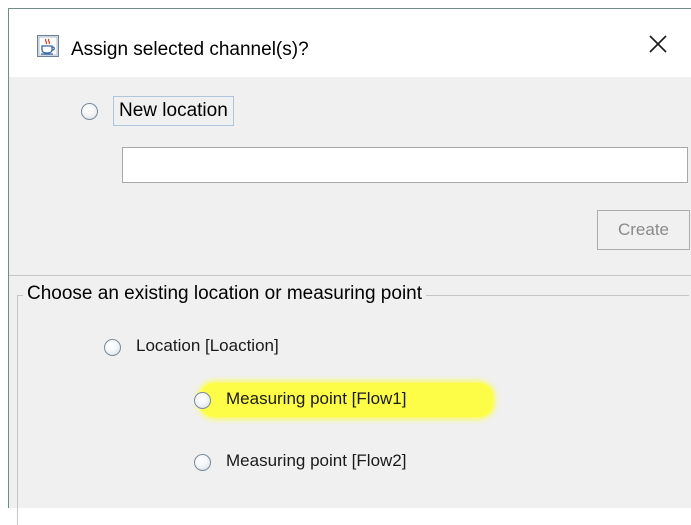 The width and height of the screenshot is (691, 525). I want to click on java-cup-icon, so click(48, 46).